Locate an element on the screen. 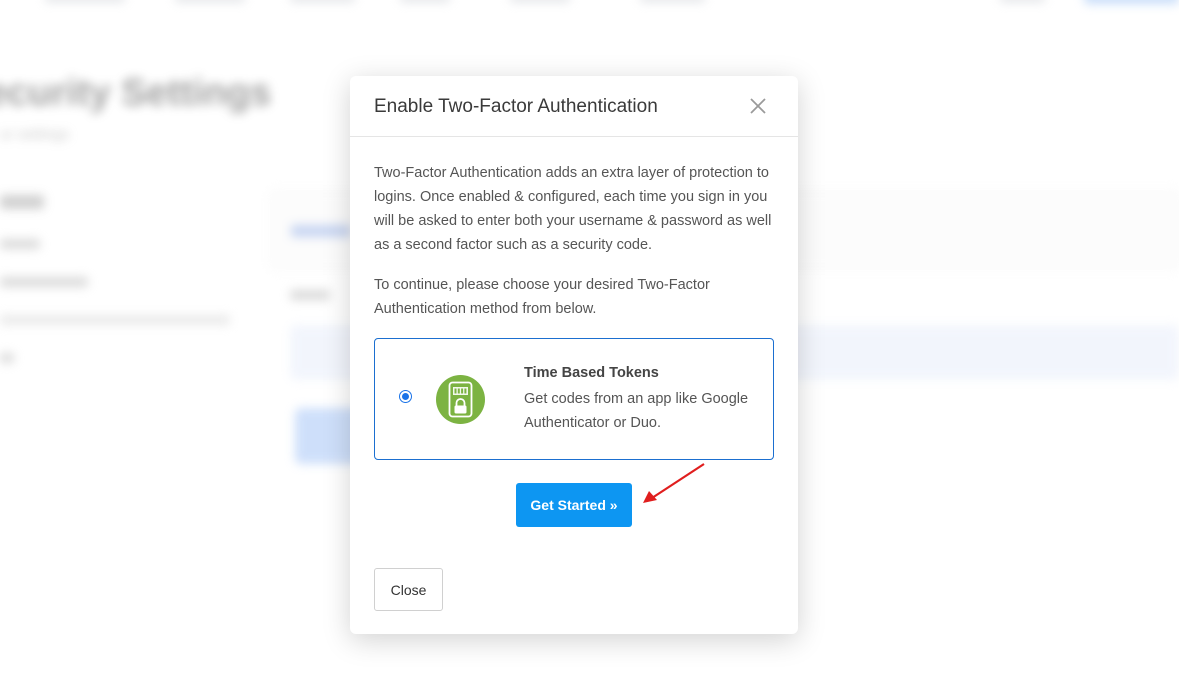  bg-page-subtitle: ur settings is located at coordinates (35, 134).